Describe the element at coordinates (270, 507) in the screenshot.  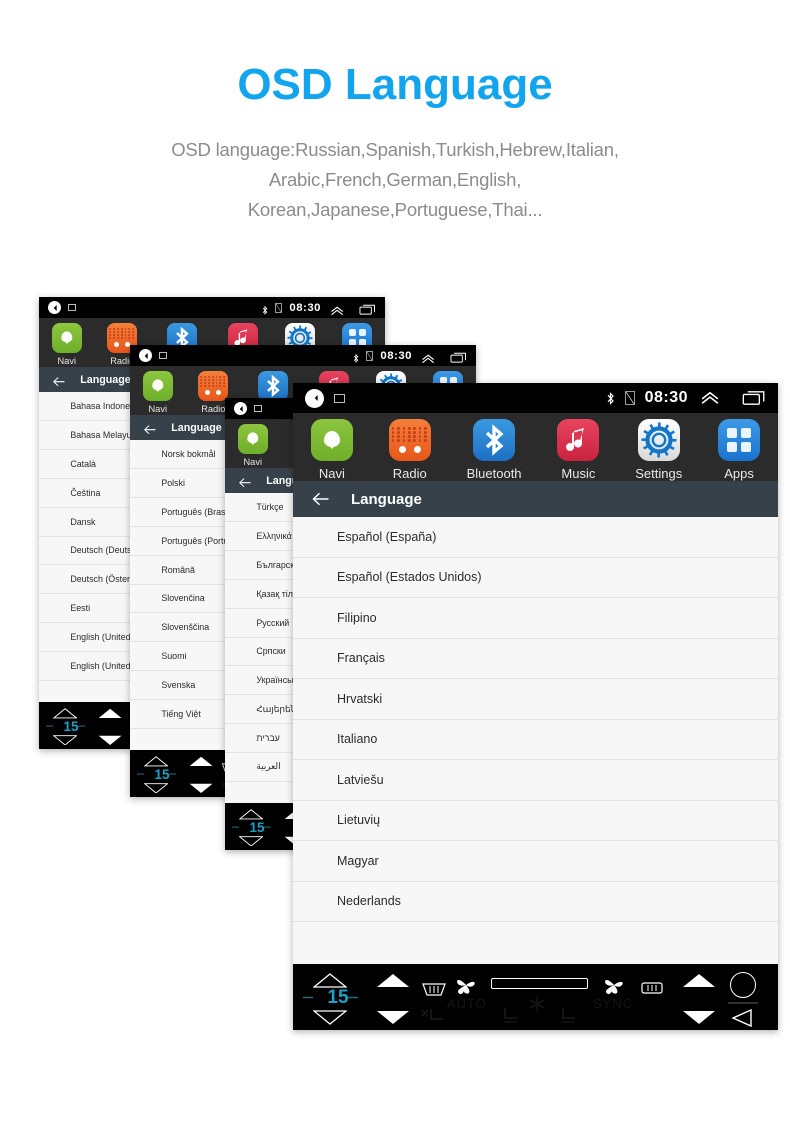
I see `language-name: Türkçe` at that location.